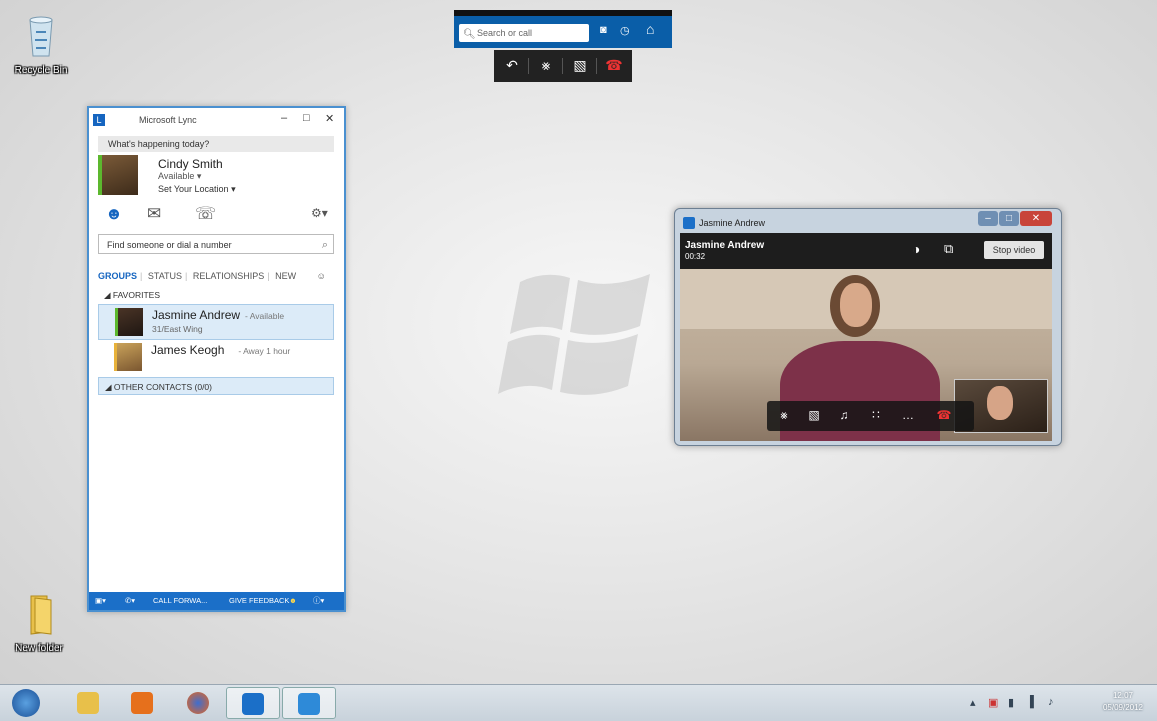 This screenshot has width=1157, height=721. I want to click on clock-icon: ◷, so click(625, 30).